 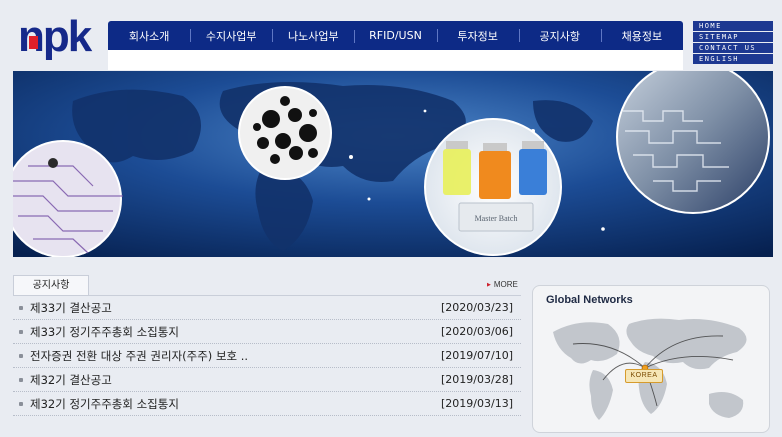 What do you see at coordinates (589, 300) in the screenshot?
I see `global-networks-title: Global Networks` at bounding box center [589, 300].